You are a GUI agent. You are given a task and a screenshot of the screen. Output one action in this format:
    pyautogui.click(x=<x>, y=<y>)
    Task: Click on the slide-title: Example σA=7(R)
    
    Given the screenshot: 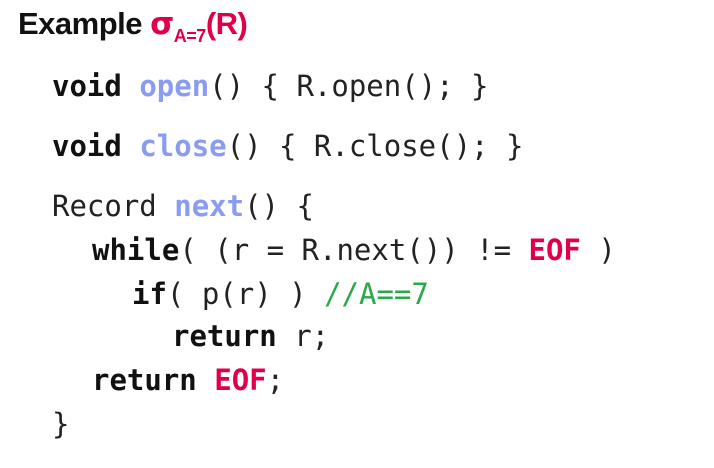 What is the action you would take?
    pyautogui.click(x=133, y=26)
    